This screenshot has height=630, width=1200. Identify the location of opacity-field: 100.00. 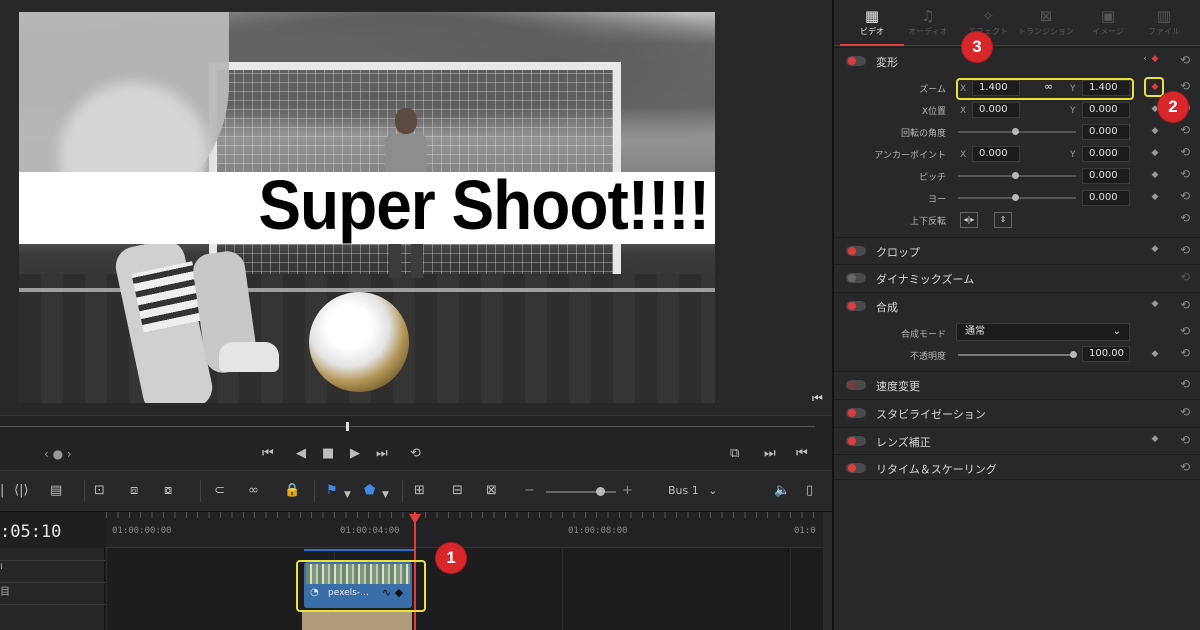
(1106, 354).